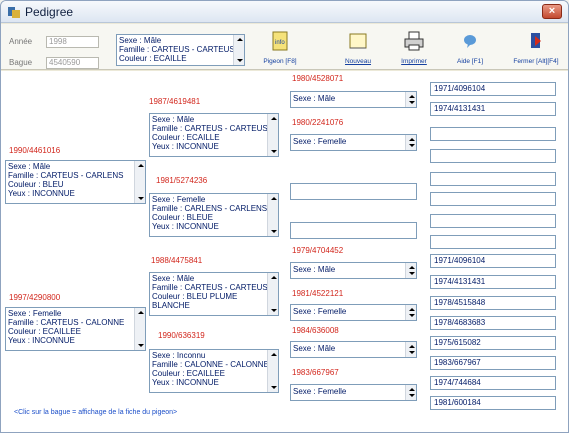  Describe the element at coordinates (493, 282) in the screenshot. I see `ancestor-10: 1974/4131431` at that location.